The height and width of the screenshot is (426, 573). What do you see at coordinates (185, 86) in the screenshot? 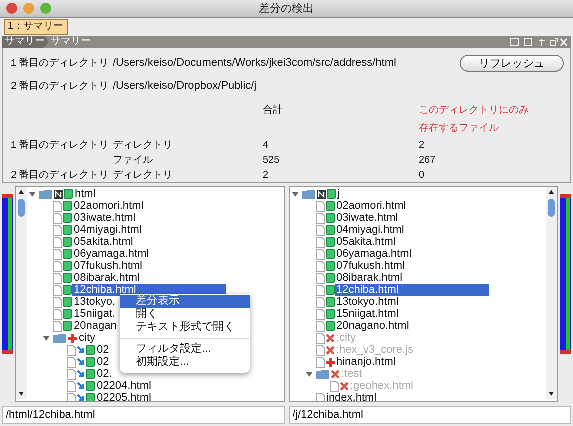
I see `directory-path: /Users/keiso/Dropbox/Public/j` at bounding box center [185, 86].